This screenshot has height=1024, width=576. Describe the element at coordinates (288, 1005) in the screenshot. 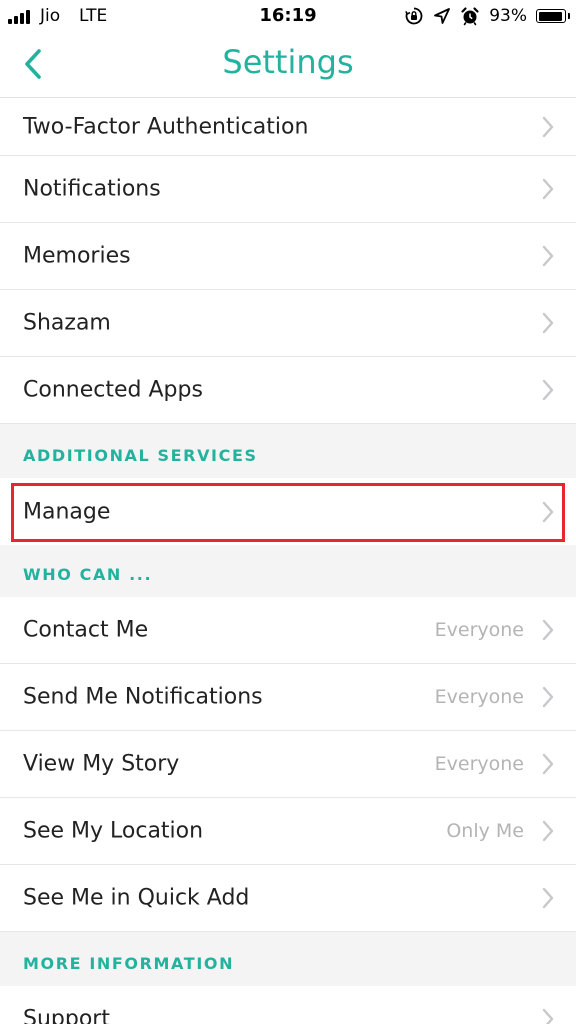

I see `settings-row-support: Support` at that location.